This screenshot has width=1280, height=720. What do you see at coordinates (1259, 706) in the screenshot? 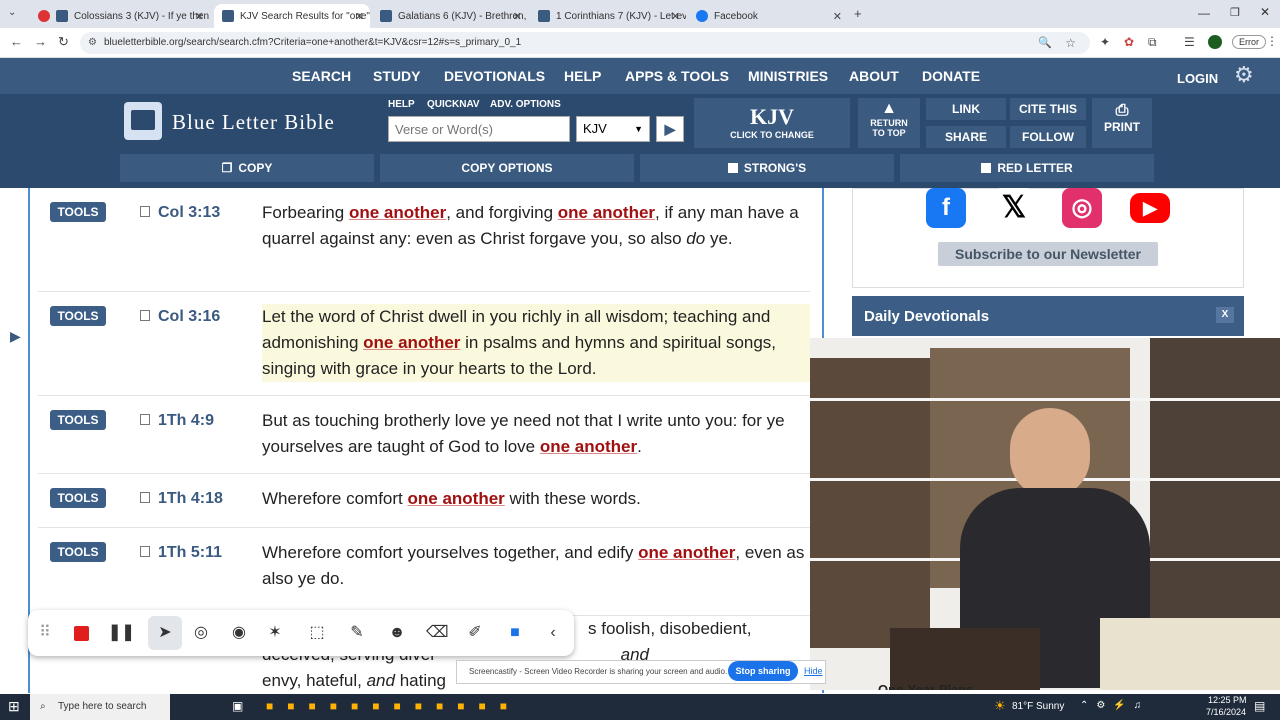
I see `notification-icon: ▤` at bounding box center [1259, 706].